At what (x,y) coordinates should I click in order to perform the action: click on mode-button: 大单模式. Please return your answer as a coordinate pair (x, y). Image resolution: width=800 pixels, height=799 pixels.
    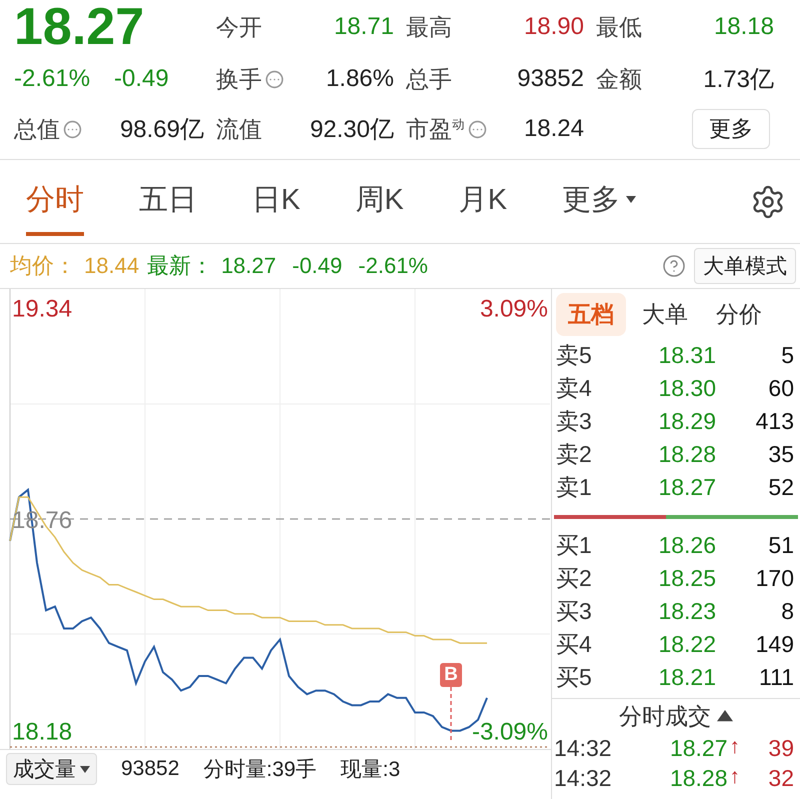
    Looking at the image, I should click on (745, 266).